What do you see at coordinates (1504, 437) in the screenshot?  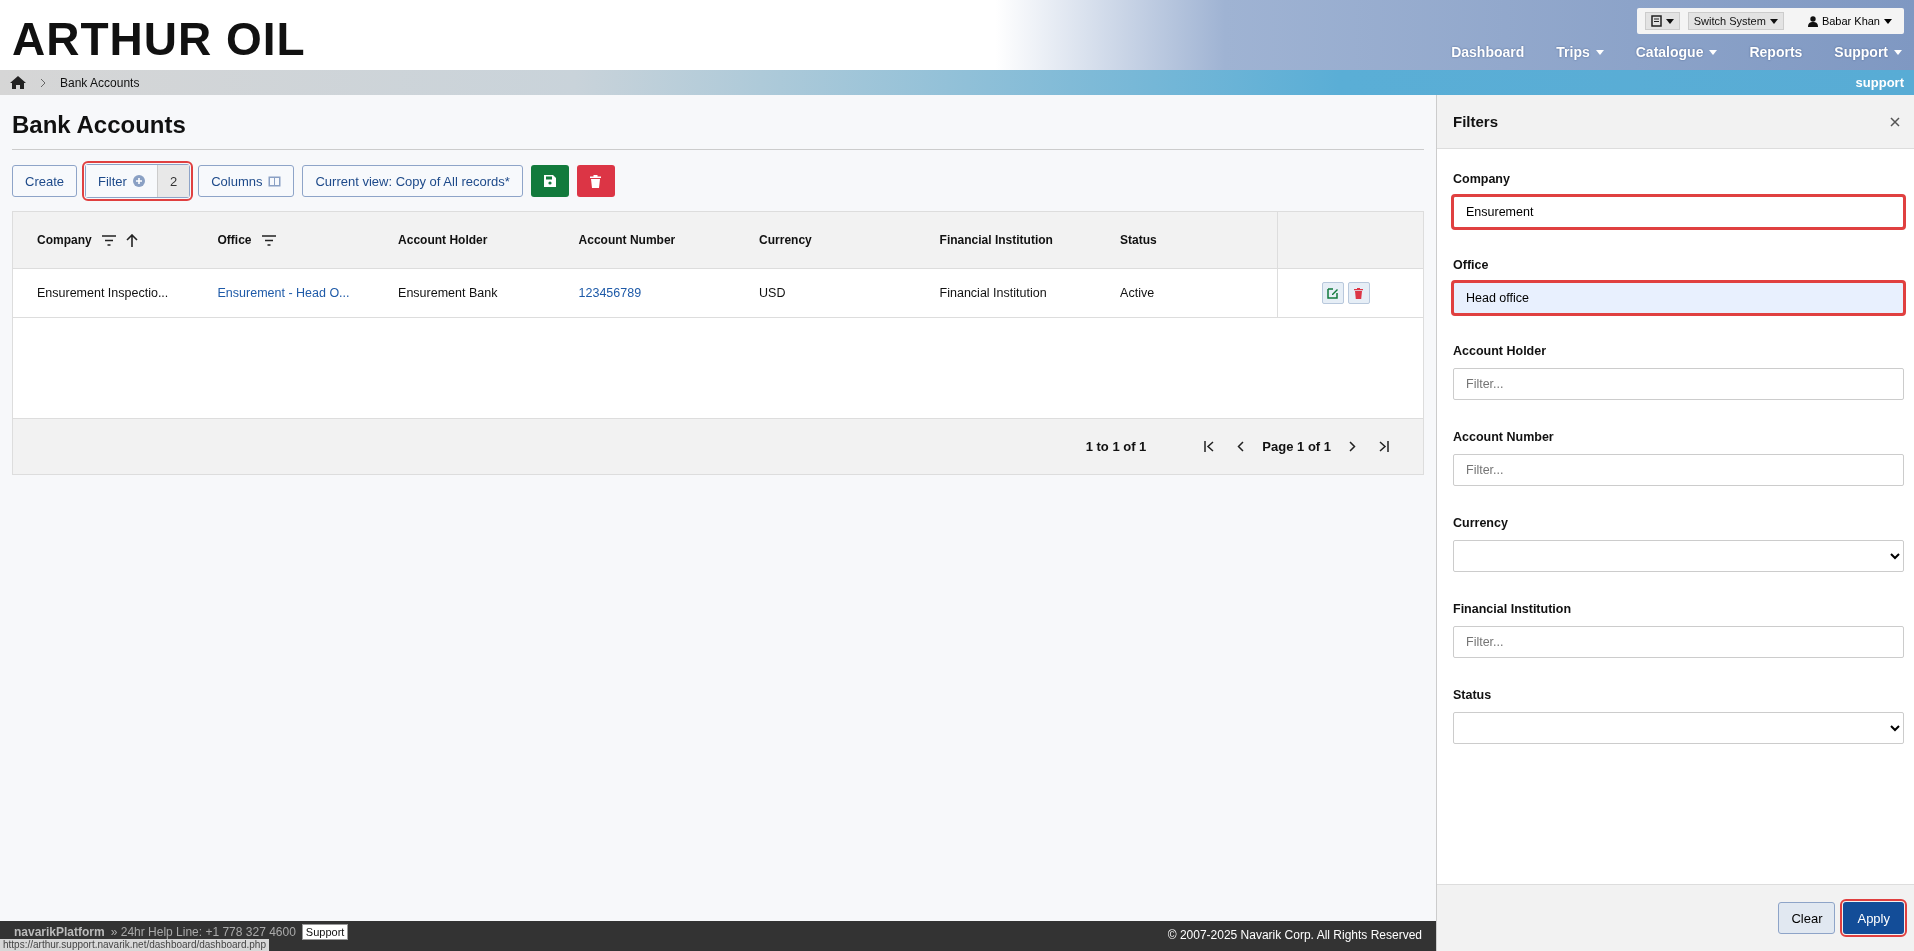 I see `field-label: Account Number` at bounding box center [1504, 437].